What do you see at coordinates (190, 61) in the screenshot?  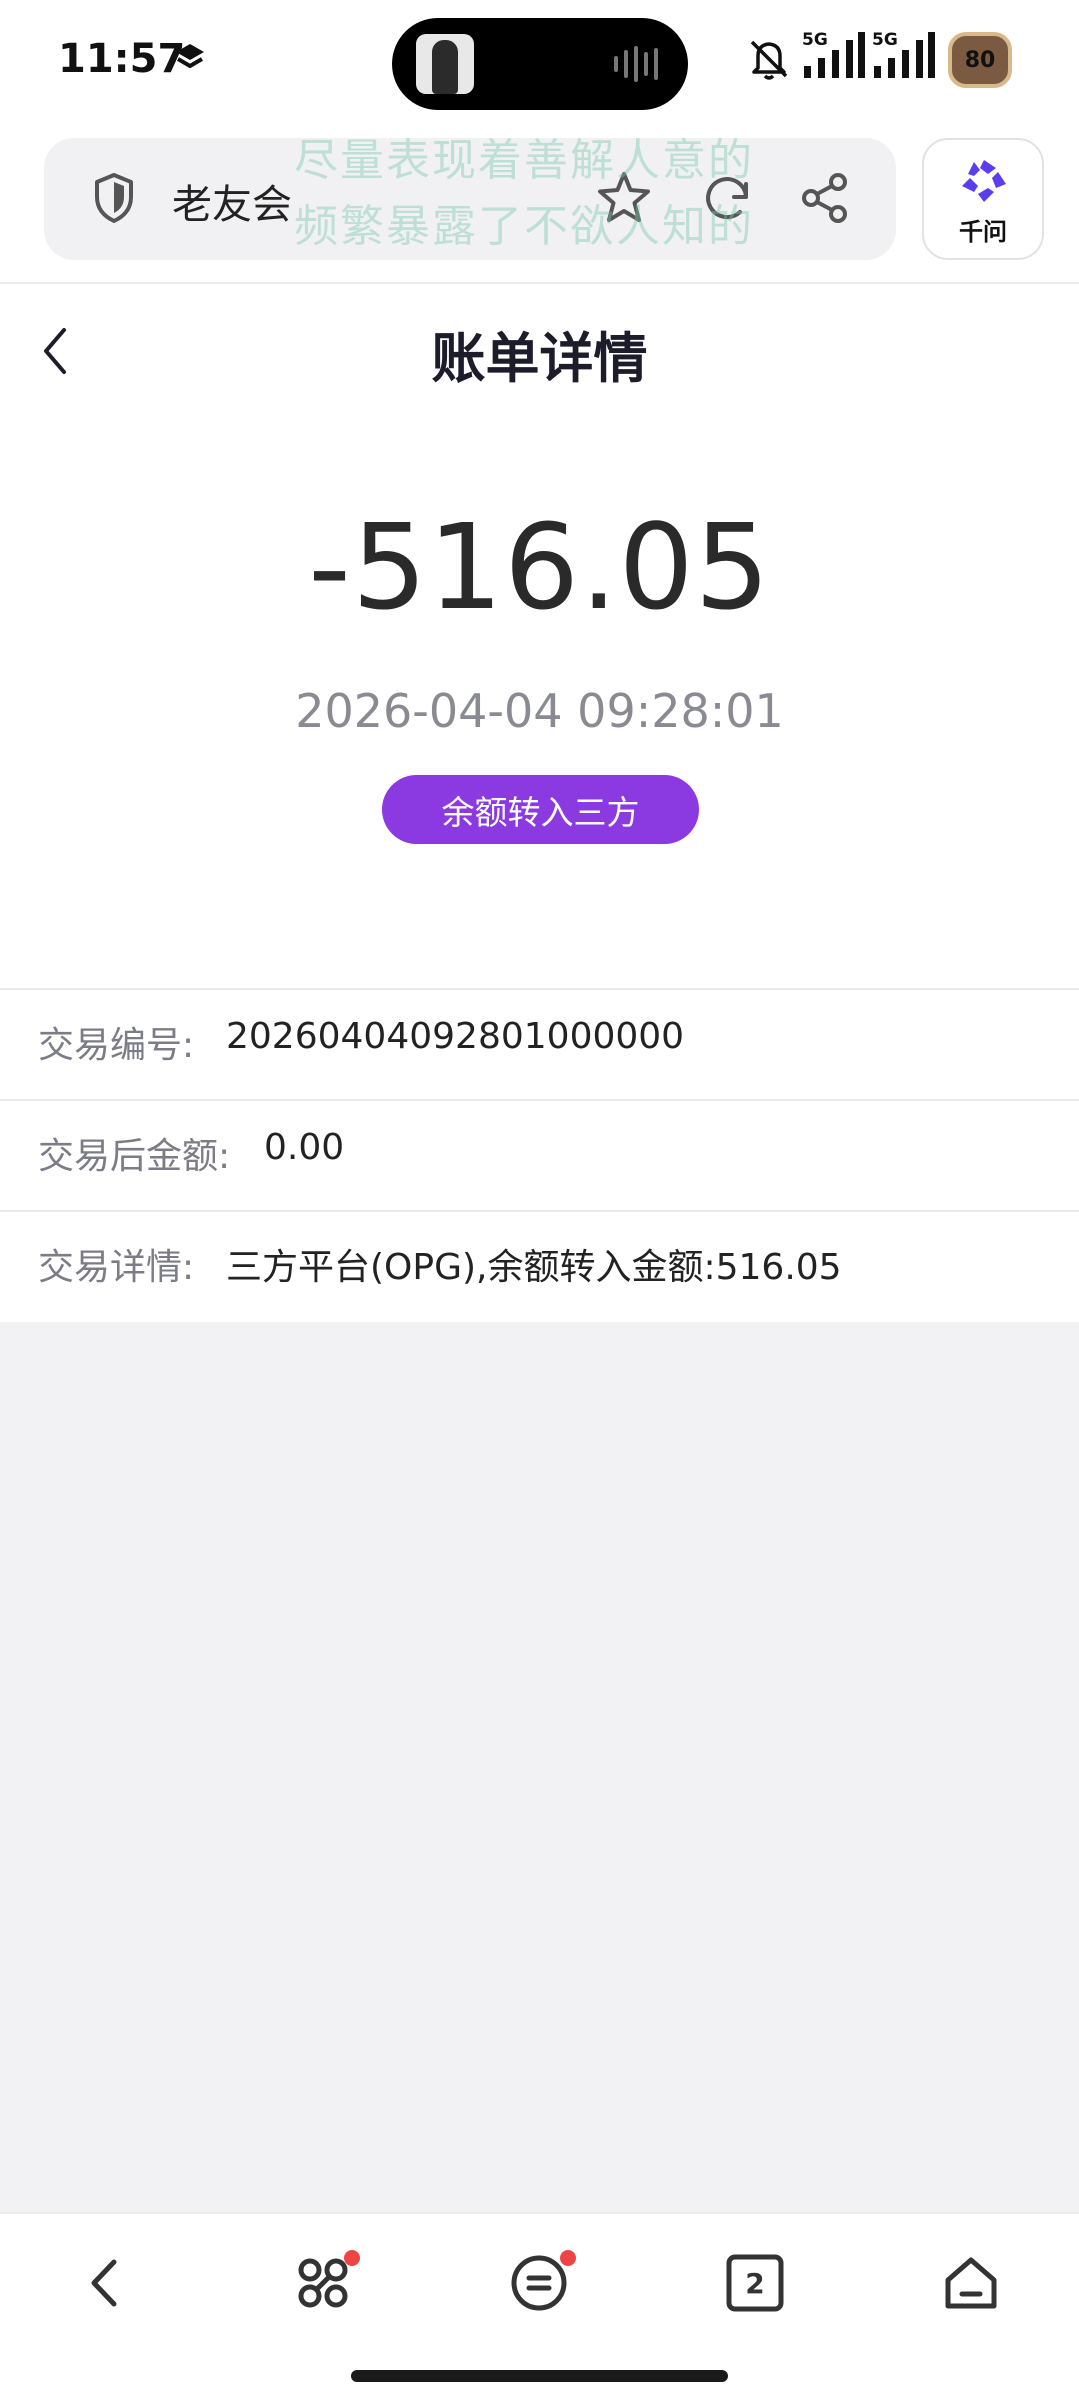 I see `layers-icon` at bounding box center [190, 61].